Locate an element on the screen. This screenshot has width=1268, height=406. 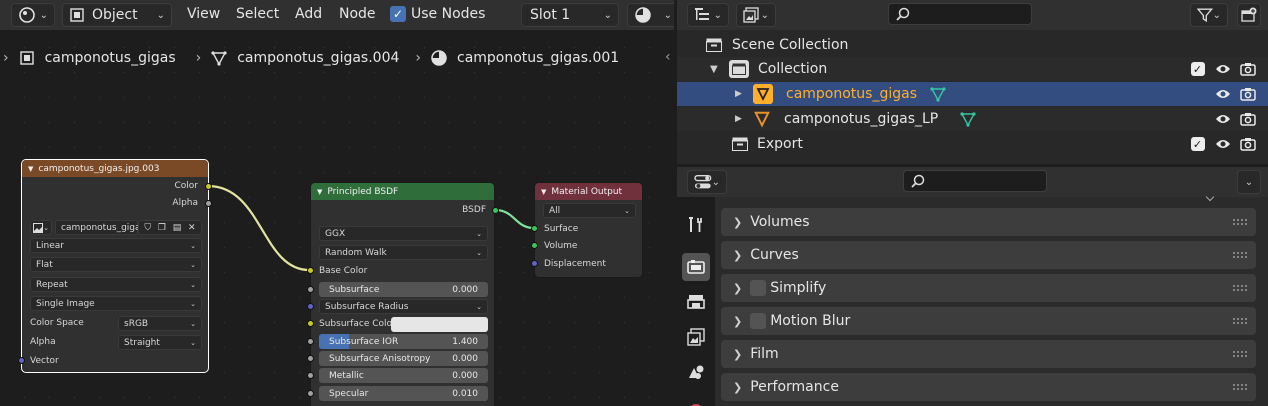
input-surface-socket is located at coordinates (534, 228).